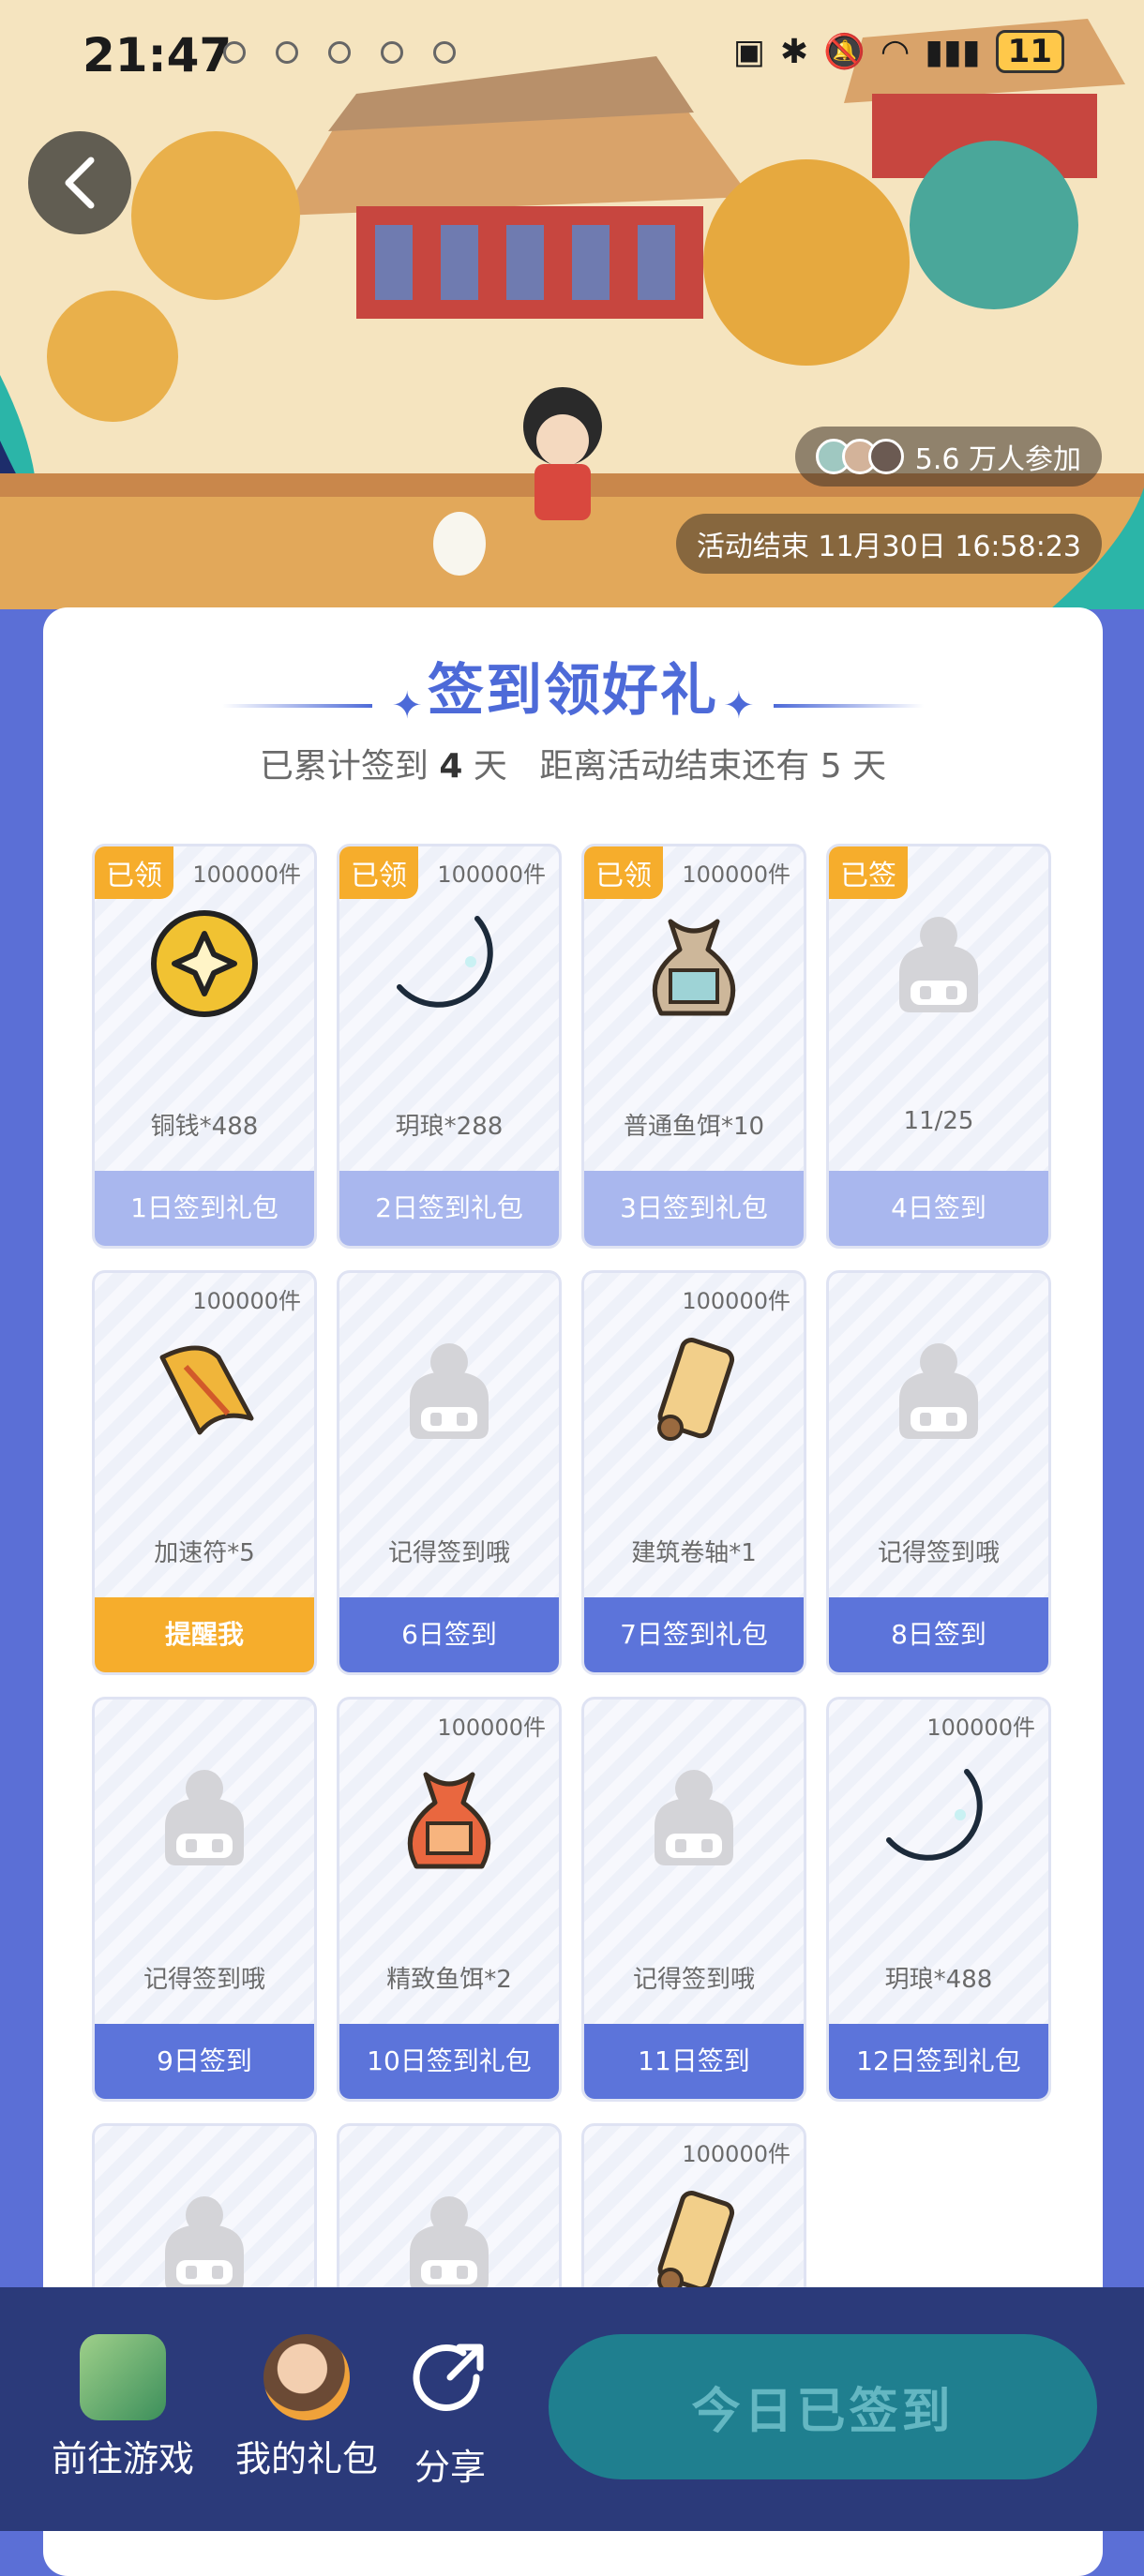 This screenshot has height=2576, width=1144. Describe the element at coordinates (674, 767) in the screenshot. I see `remaining-prefix: 距离活动结束还有` at that location.